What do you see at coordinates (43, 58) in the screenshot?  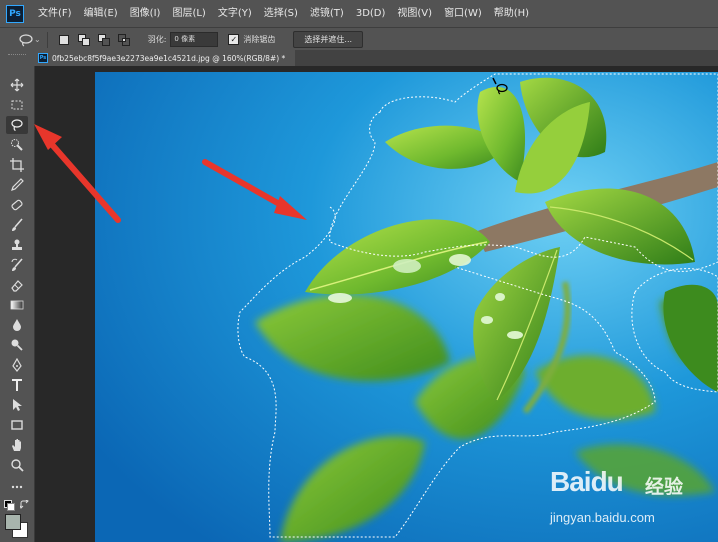 I see `ps-file-icon: Ps` at bounding box center [43, 58].